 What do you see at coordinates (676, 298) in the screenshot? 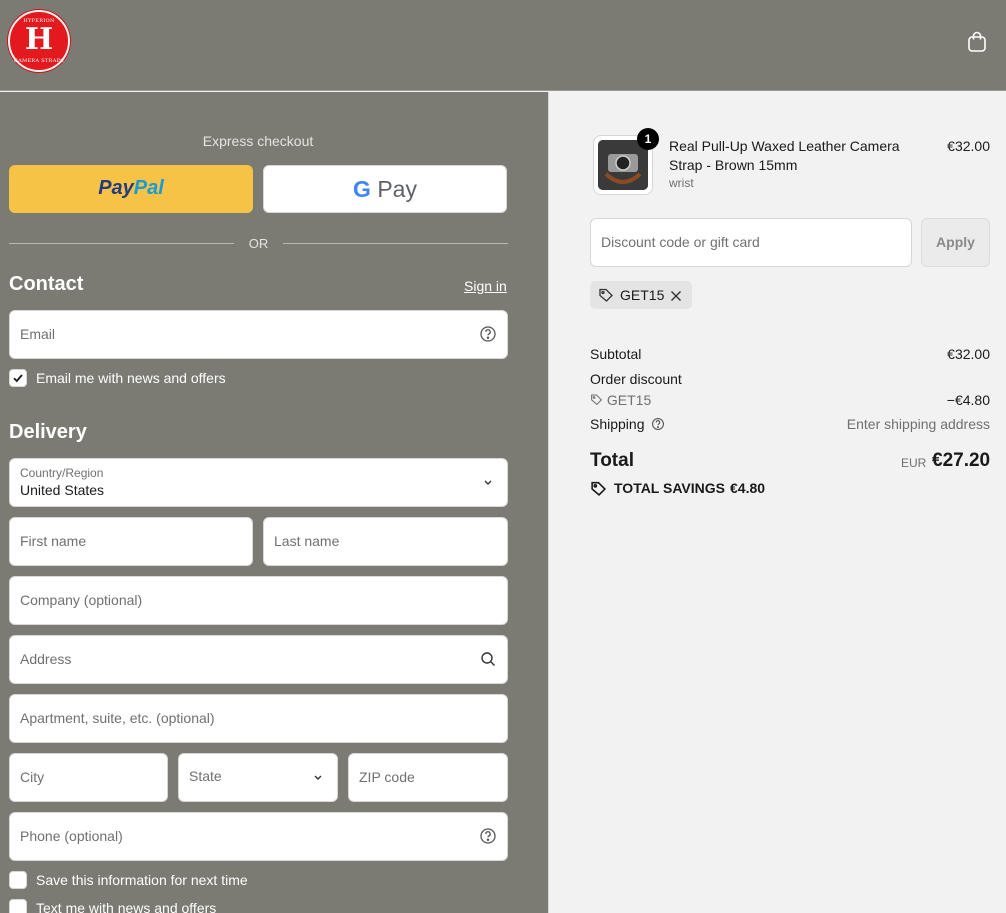
I see `close-icon` at bounding box center [676, 298].